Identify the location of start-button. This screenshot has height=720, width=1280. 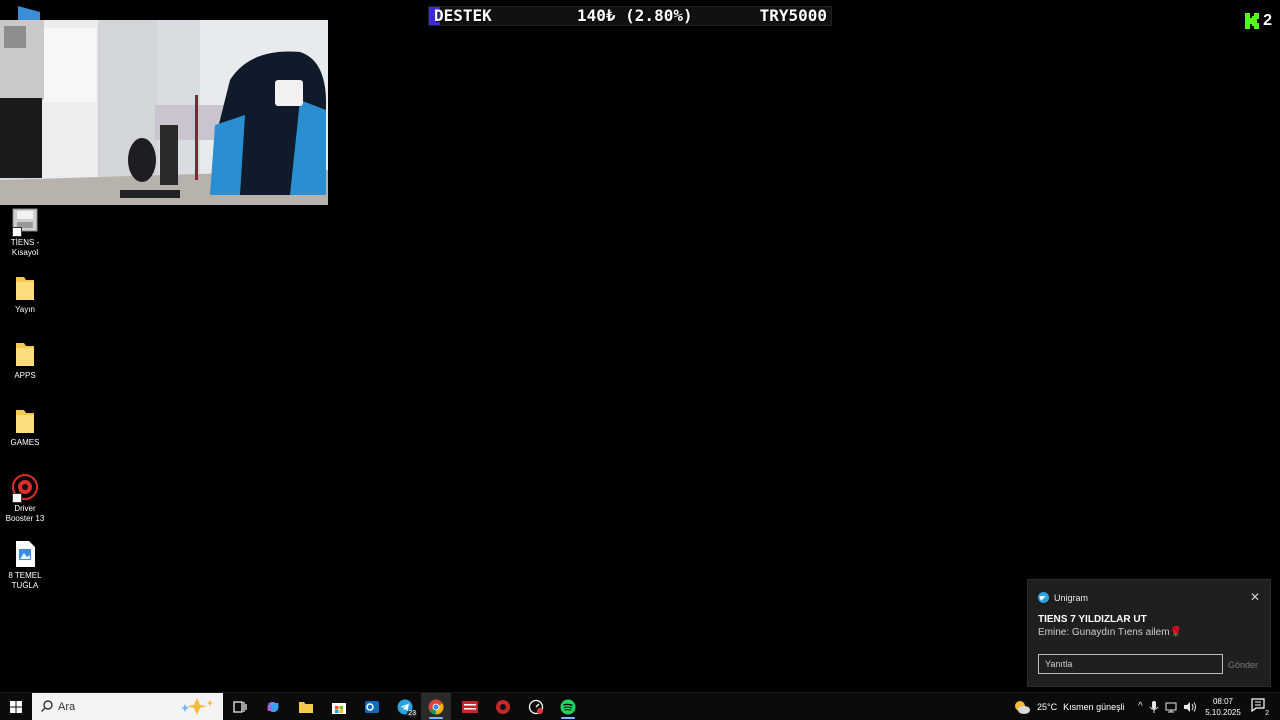
(16, 706).